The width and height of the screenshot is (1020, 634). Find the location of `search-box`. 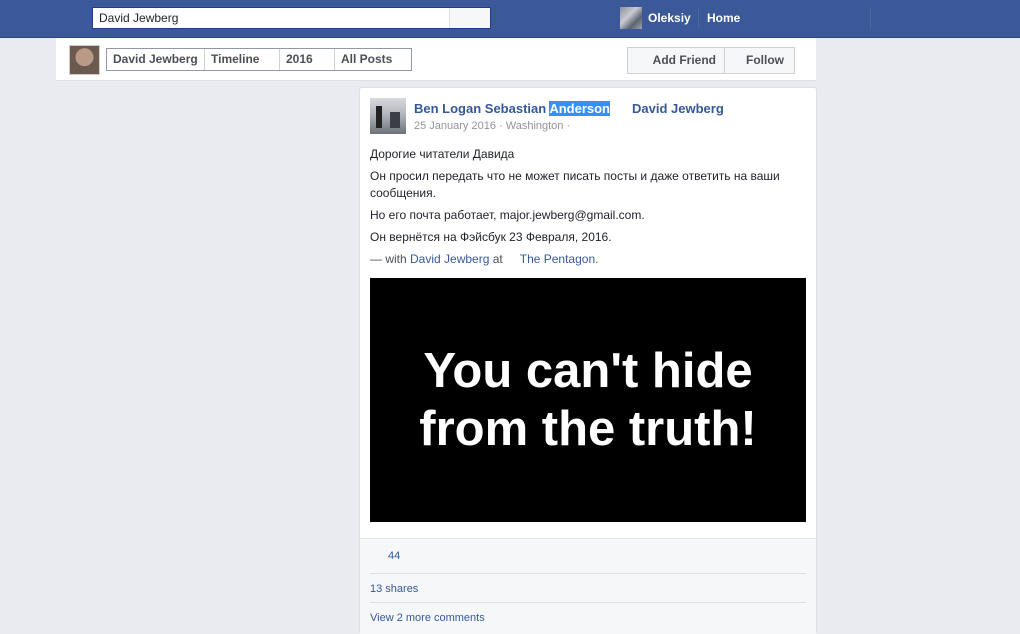

search-box is located at coordinates (291, 18).